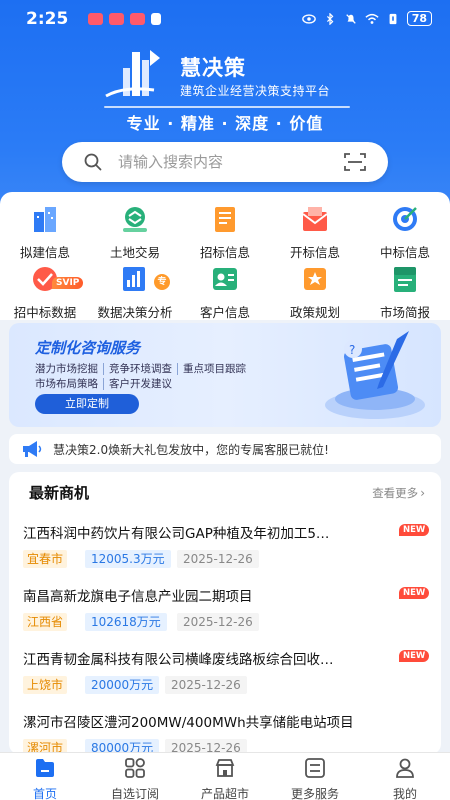 The width and height of the screenshot is (450, 800). What do you see at coordinates (308, 18) in the screenshot?
I see `eye-icon` at bounding box center [308, 18].